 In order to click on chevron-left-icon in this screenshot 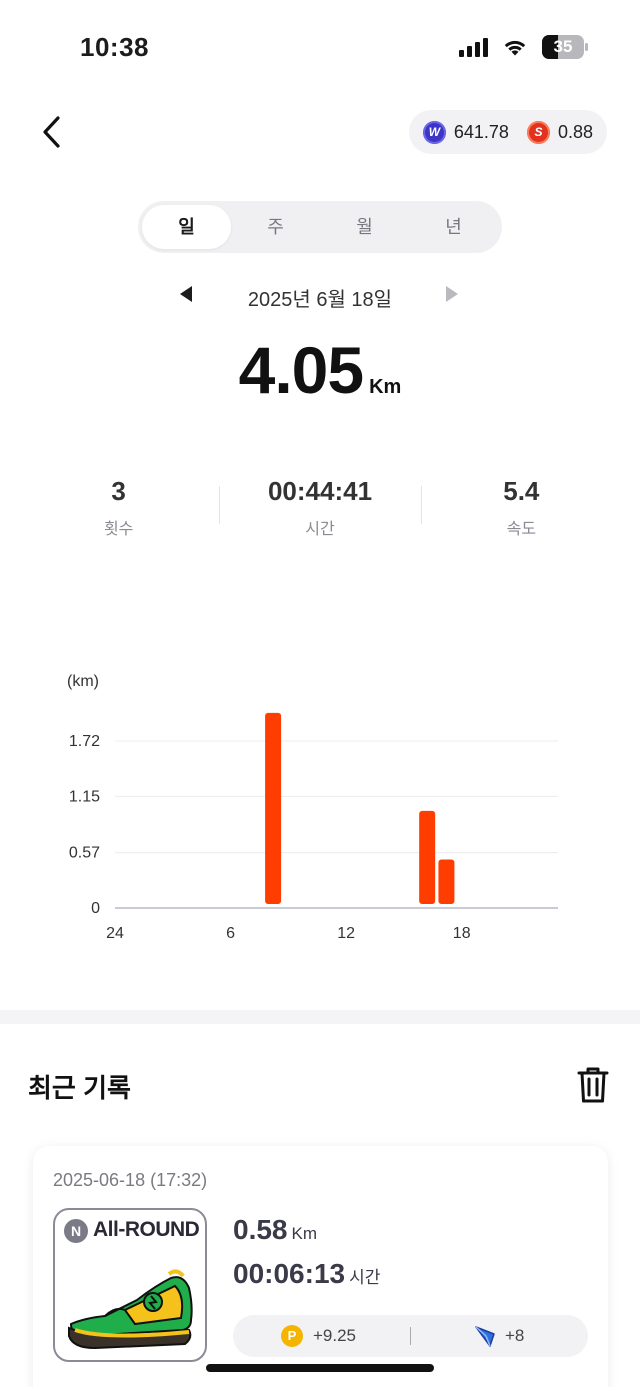, I will do `click(51, 132)`.